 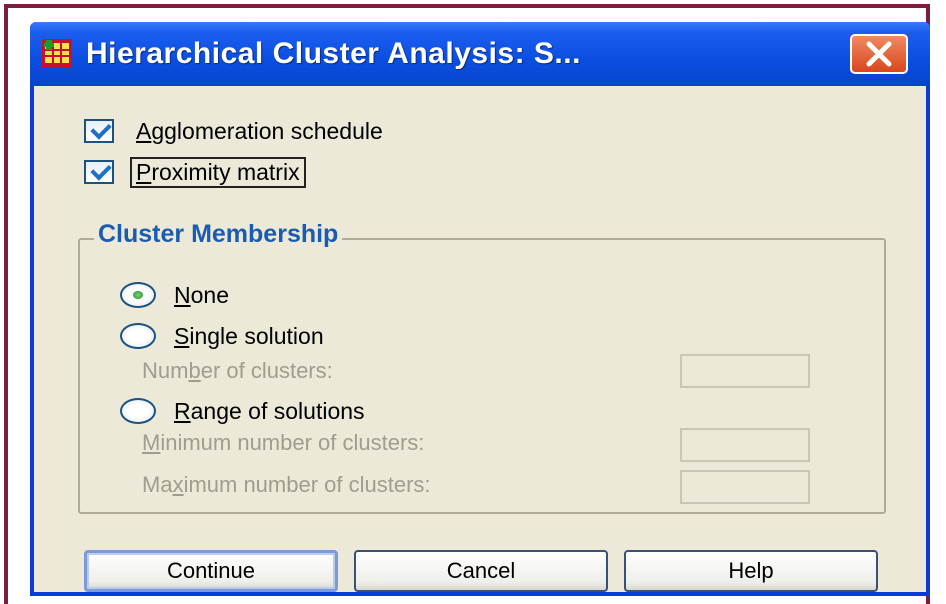 What do you see at coordinates (138, 336) in the screenshot?
I see `single-solution-radio` at bounding box center [138, 336].